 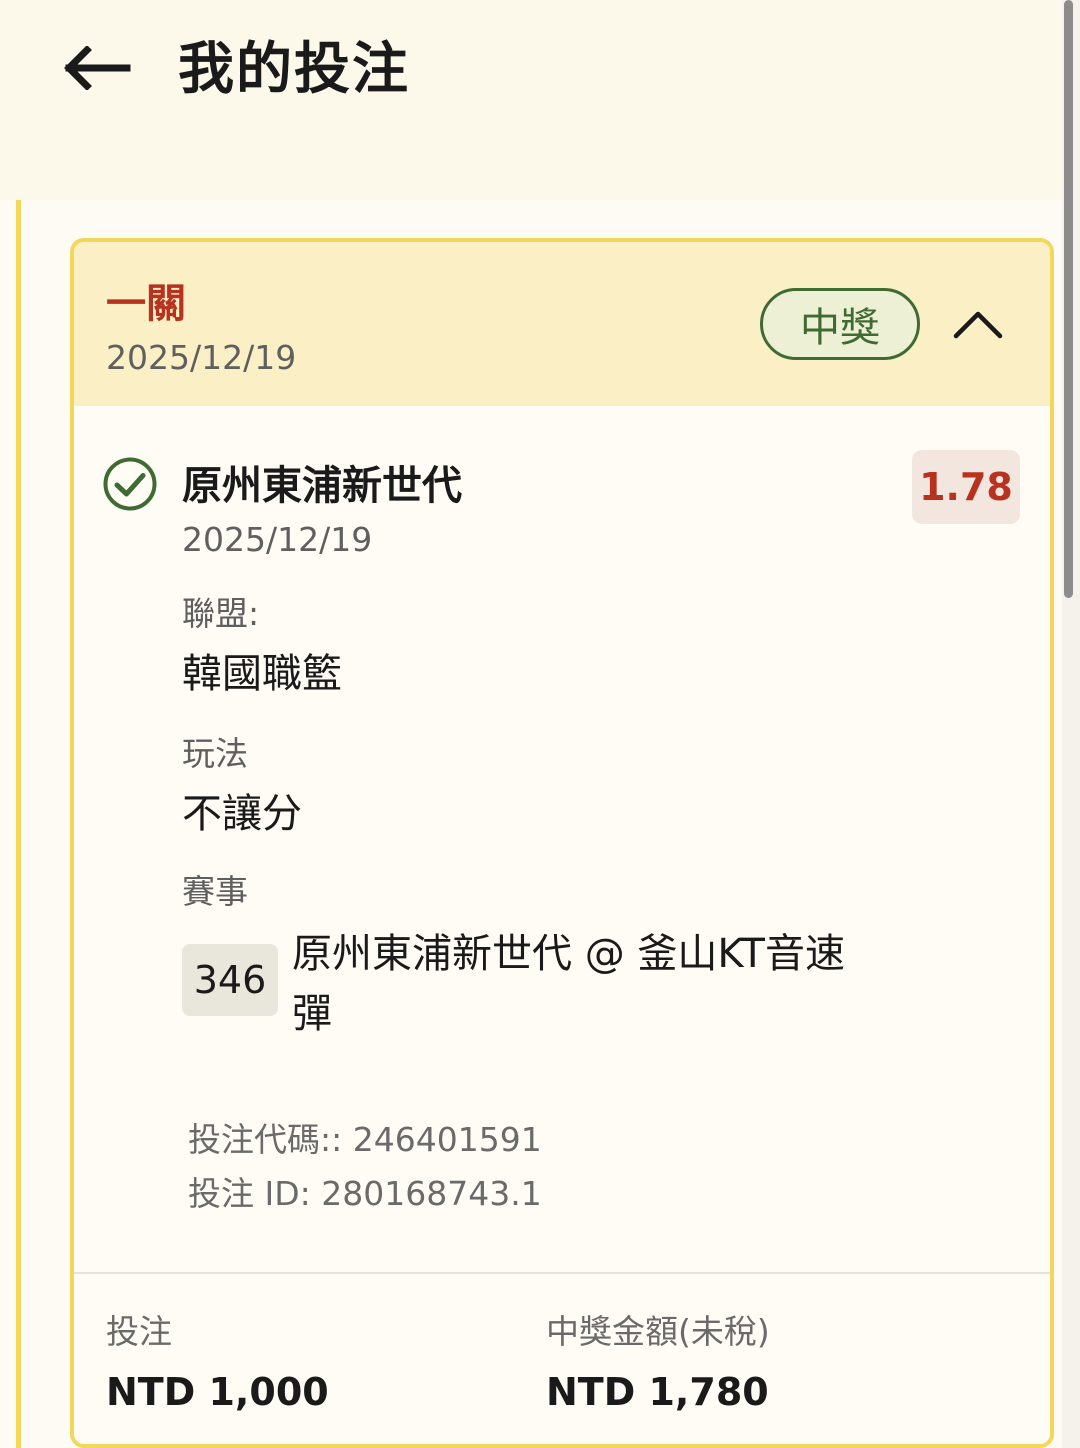 What do you see at coordinates (365, 1193) in the screenshot?
I see `bet-id: 投注 ID: 280168743.1` at bounding box center [365, 1193].